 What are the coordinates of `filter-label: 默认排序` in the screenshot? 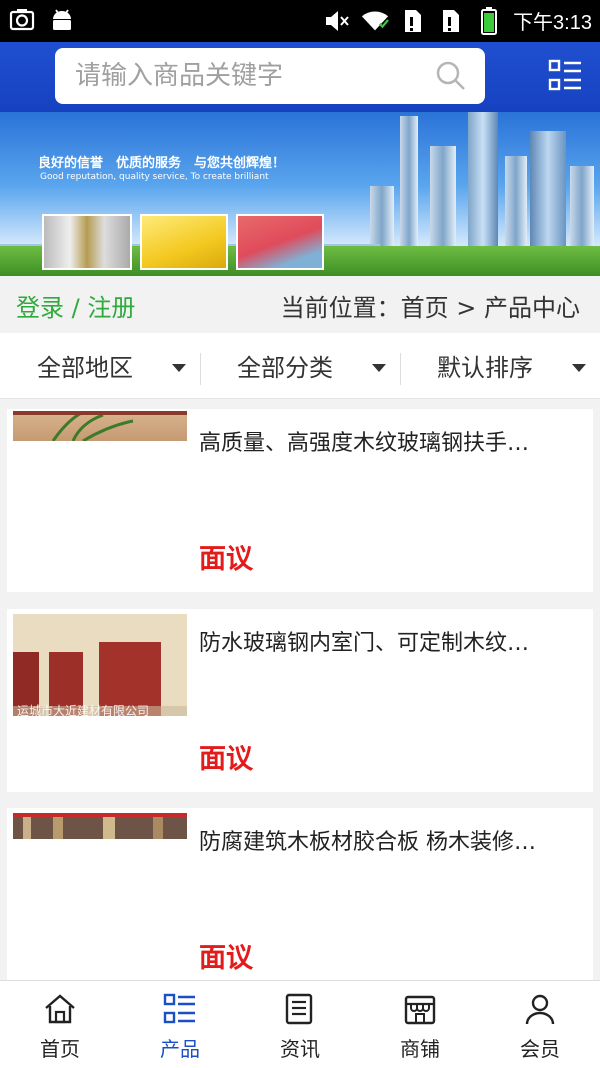 It's located at (485, 368).